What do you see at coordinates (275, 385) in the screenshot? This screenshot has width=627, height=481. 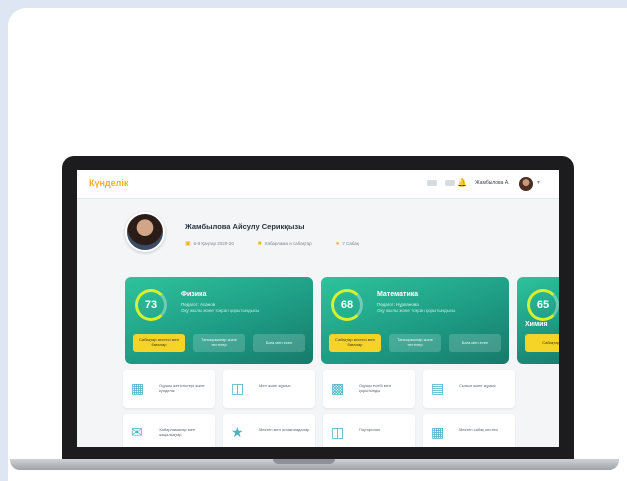 I see `tile-label: Мен және жұмыс` at bounding box center [275, 385].